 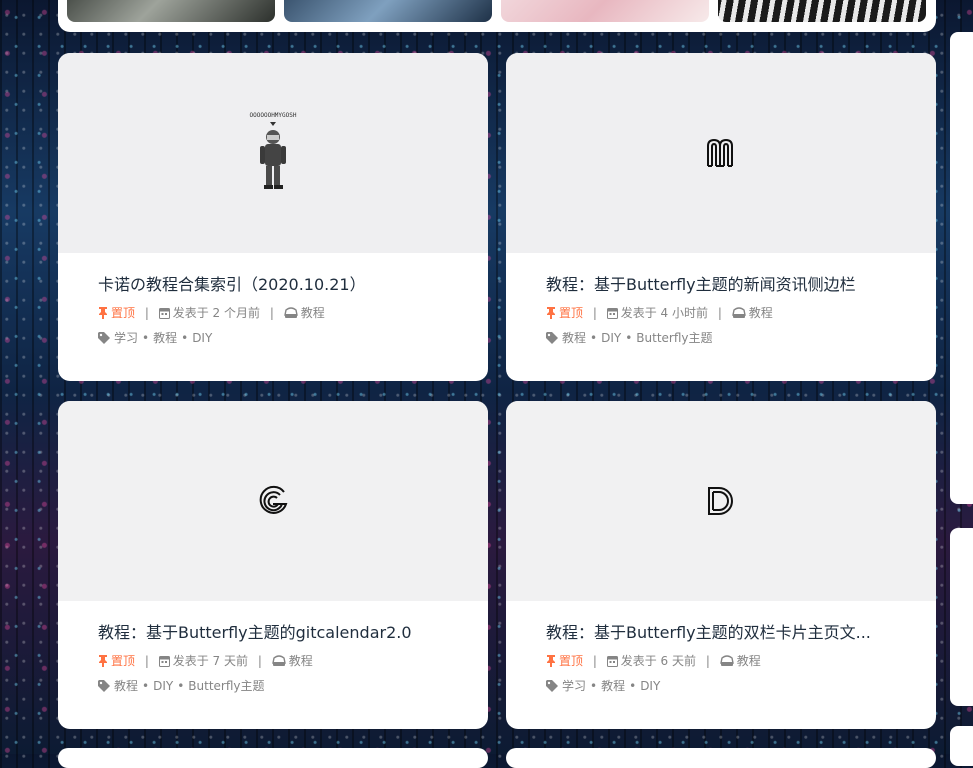 I want to click on post-meta: 置顶 | 发表于 4 小时前 | 教程, so click(x=721, y=313).